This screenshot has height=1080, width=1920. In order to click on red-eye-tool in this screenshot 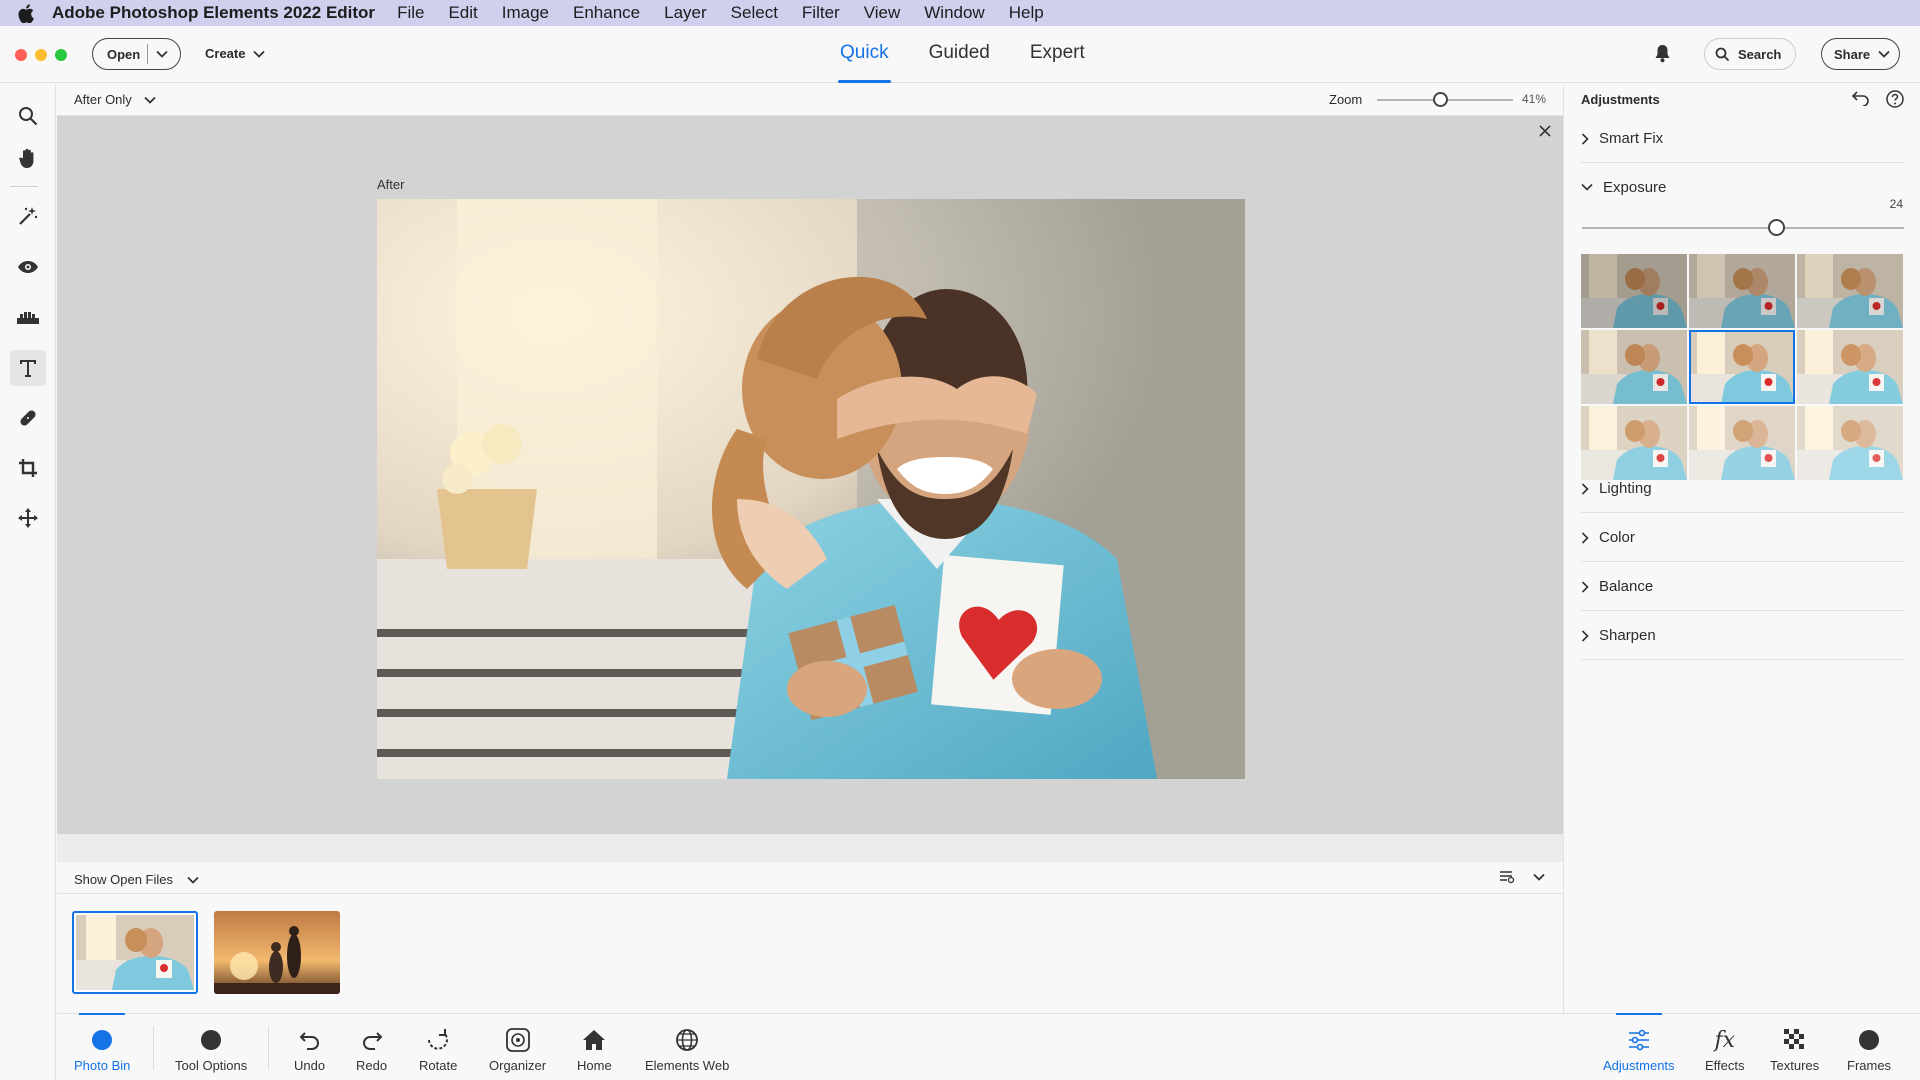, I will do `click(28, 267)`.